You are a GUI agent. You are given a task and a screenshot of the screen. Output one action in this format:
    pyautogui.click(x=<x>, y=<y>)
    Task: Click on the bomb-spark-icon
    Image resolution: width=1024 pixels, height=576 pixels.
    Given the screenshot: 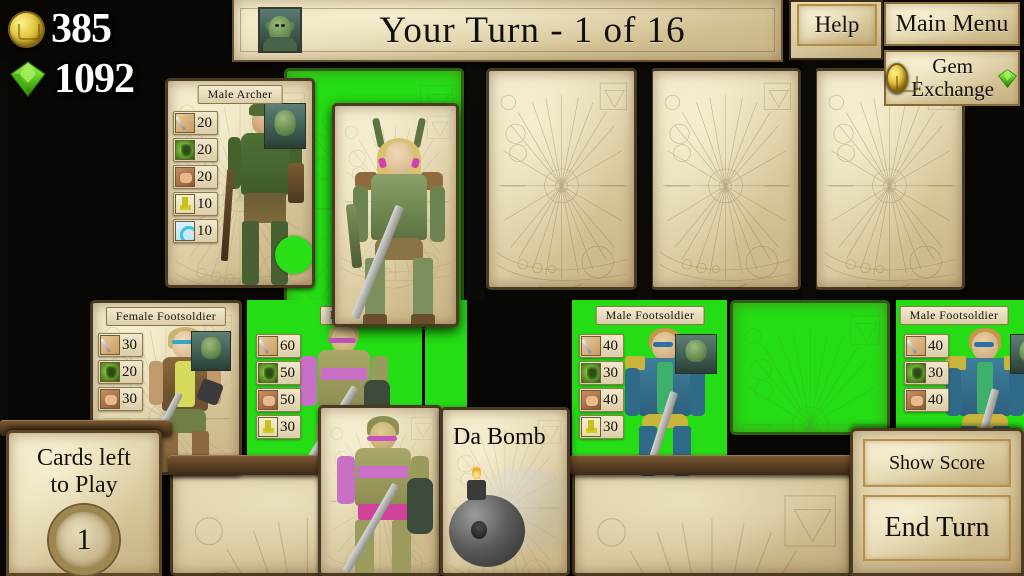 What is the action you would take?
    pyautogui.click(x=476, y=472)
    